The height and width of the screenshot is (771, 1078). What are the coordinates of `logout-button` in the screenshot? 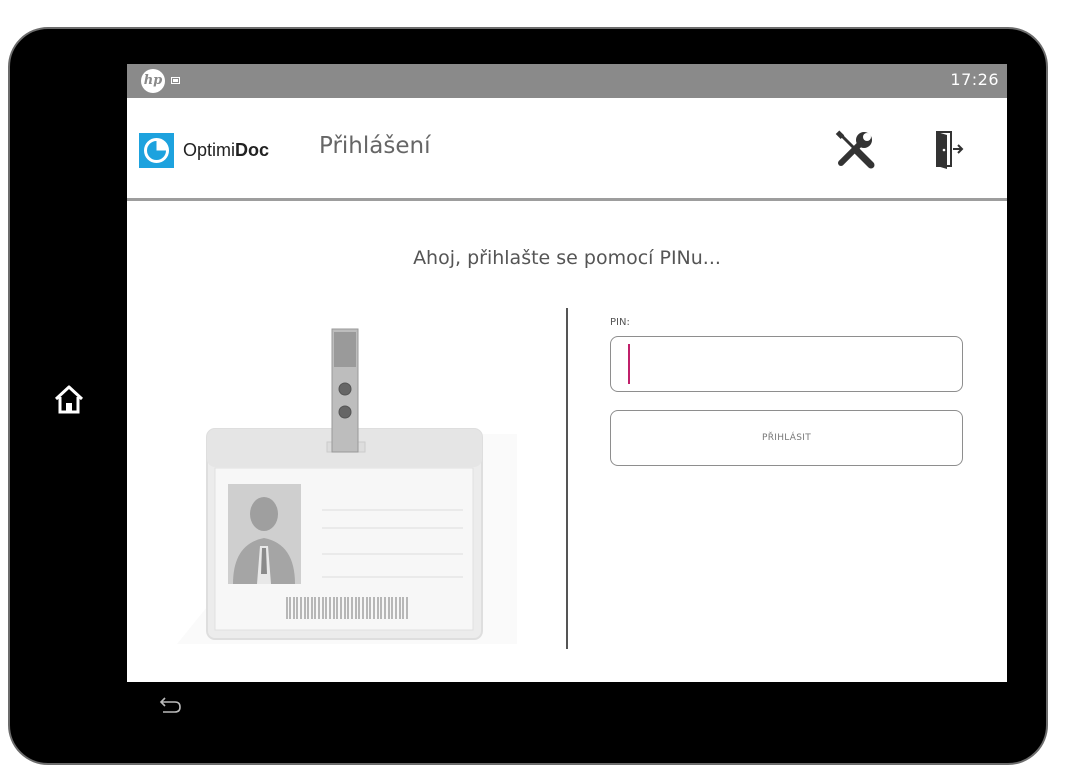 It's located at (949, 149).